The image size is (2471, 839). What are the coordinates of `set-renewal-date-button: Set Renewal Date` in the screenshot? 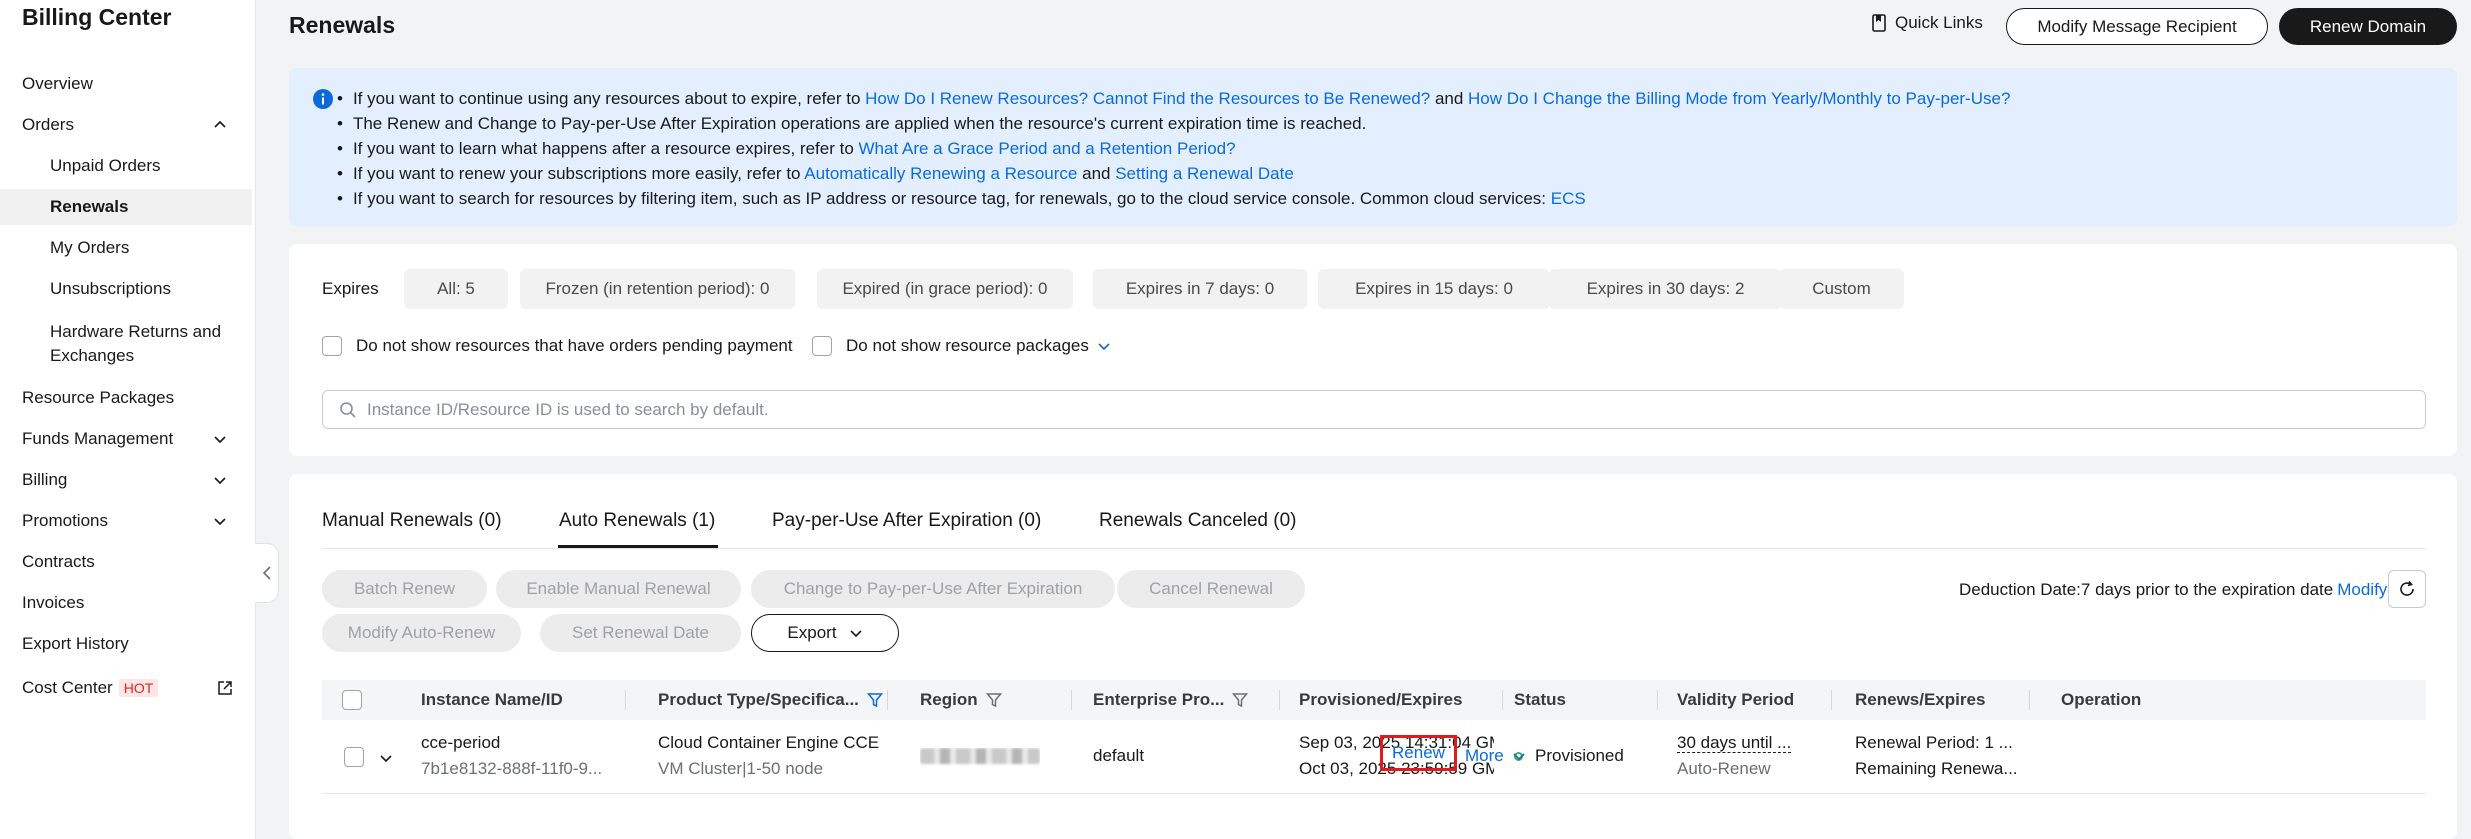 It's located at (640, 633).